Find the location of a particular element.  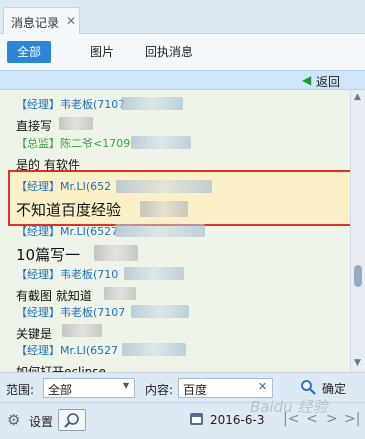

message-sender: 【经理】韦老板(710 is located at coordinates (67, 274).